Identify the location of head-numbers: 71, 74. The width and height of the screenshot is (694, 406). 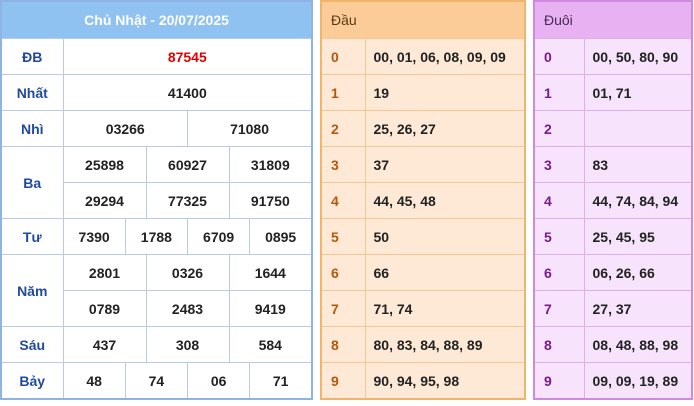
(445, 308).